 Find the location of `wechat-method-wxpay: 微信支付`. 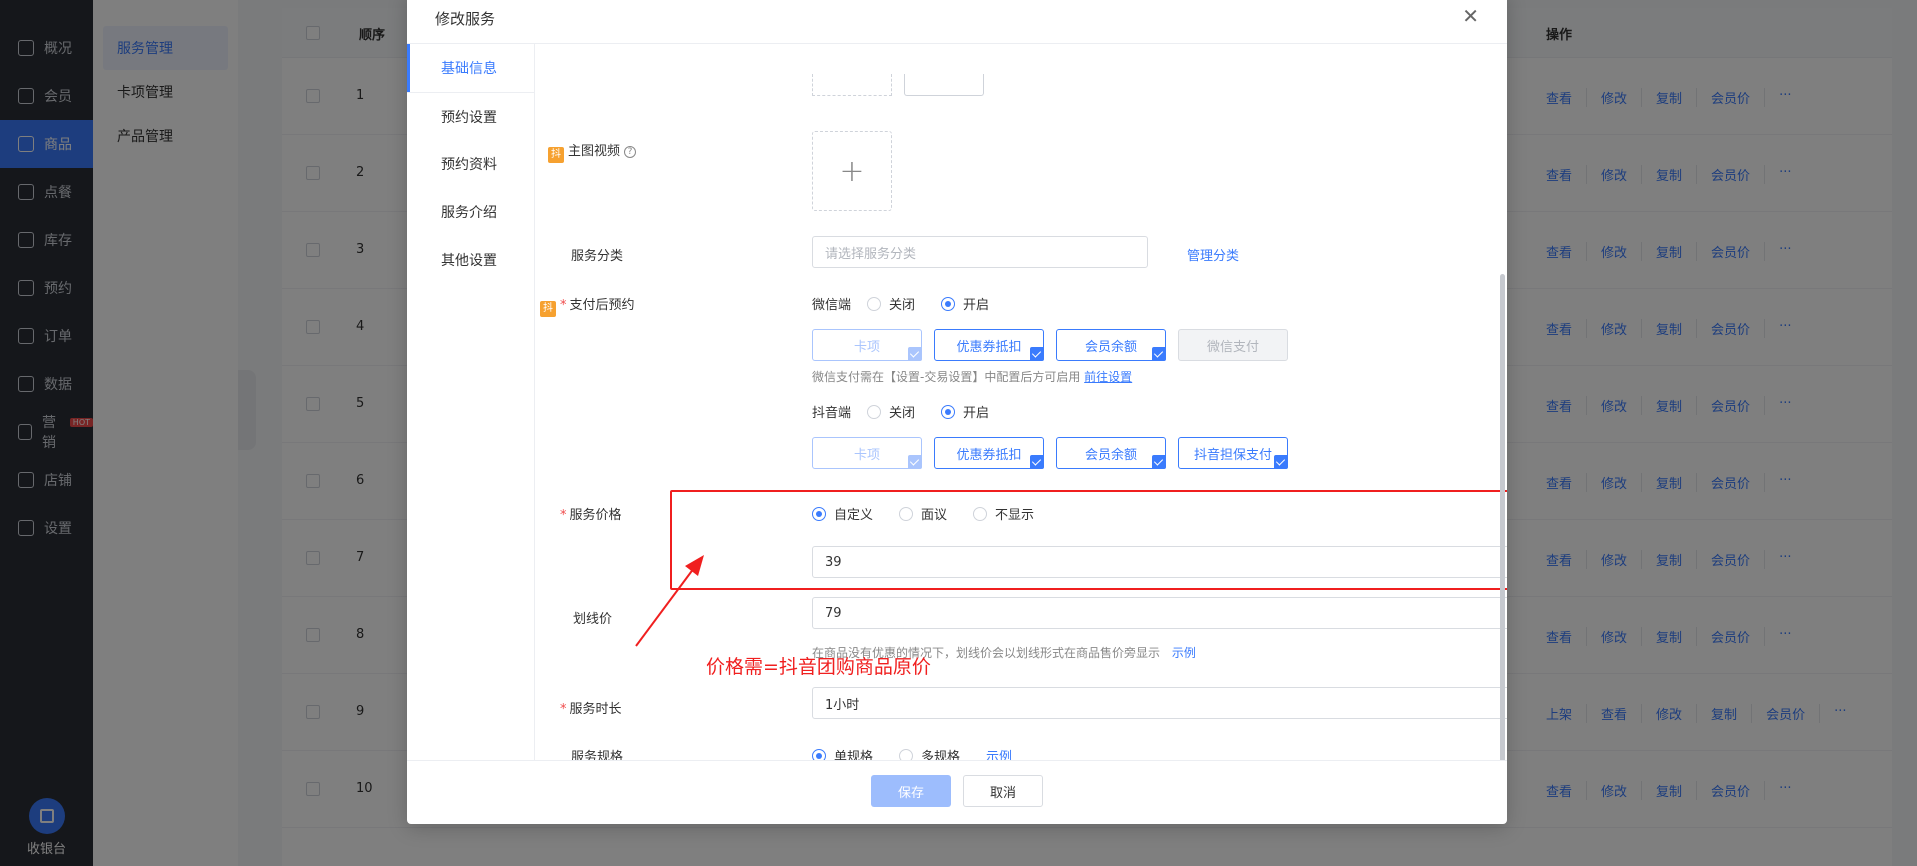

wechat-method-wxpay: 微信支付 is located at coordinates (1233, 345).